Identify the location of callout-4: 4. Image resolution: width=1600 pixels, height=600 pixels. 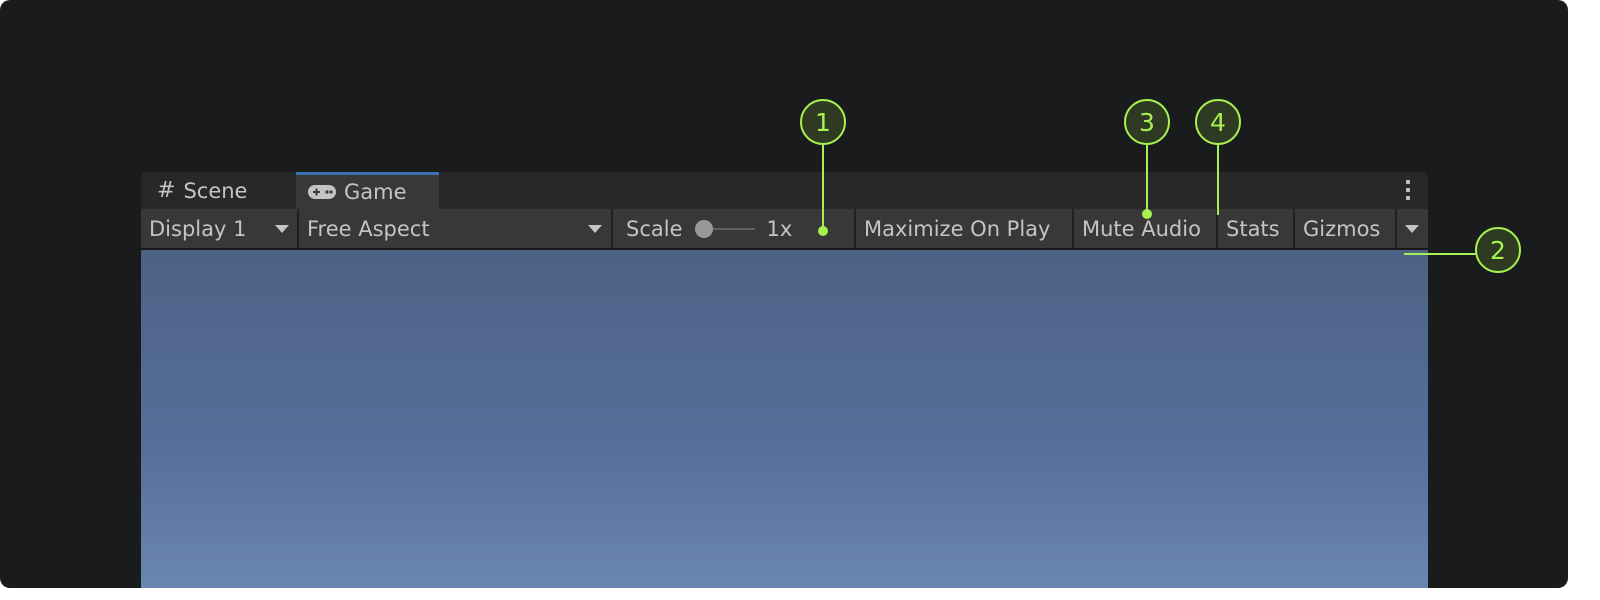
(1218, 122).